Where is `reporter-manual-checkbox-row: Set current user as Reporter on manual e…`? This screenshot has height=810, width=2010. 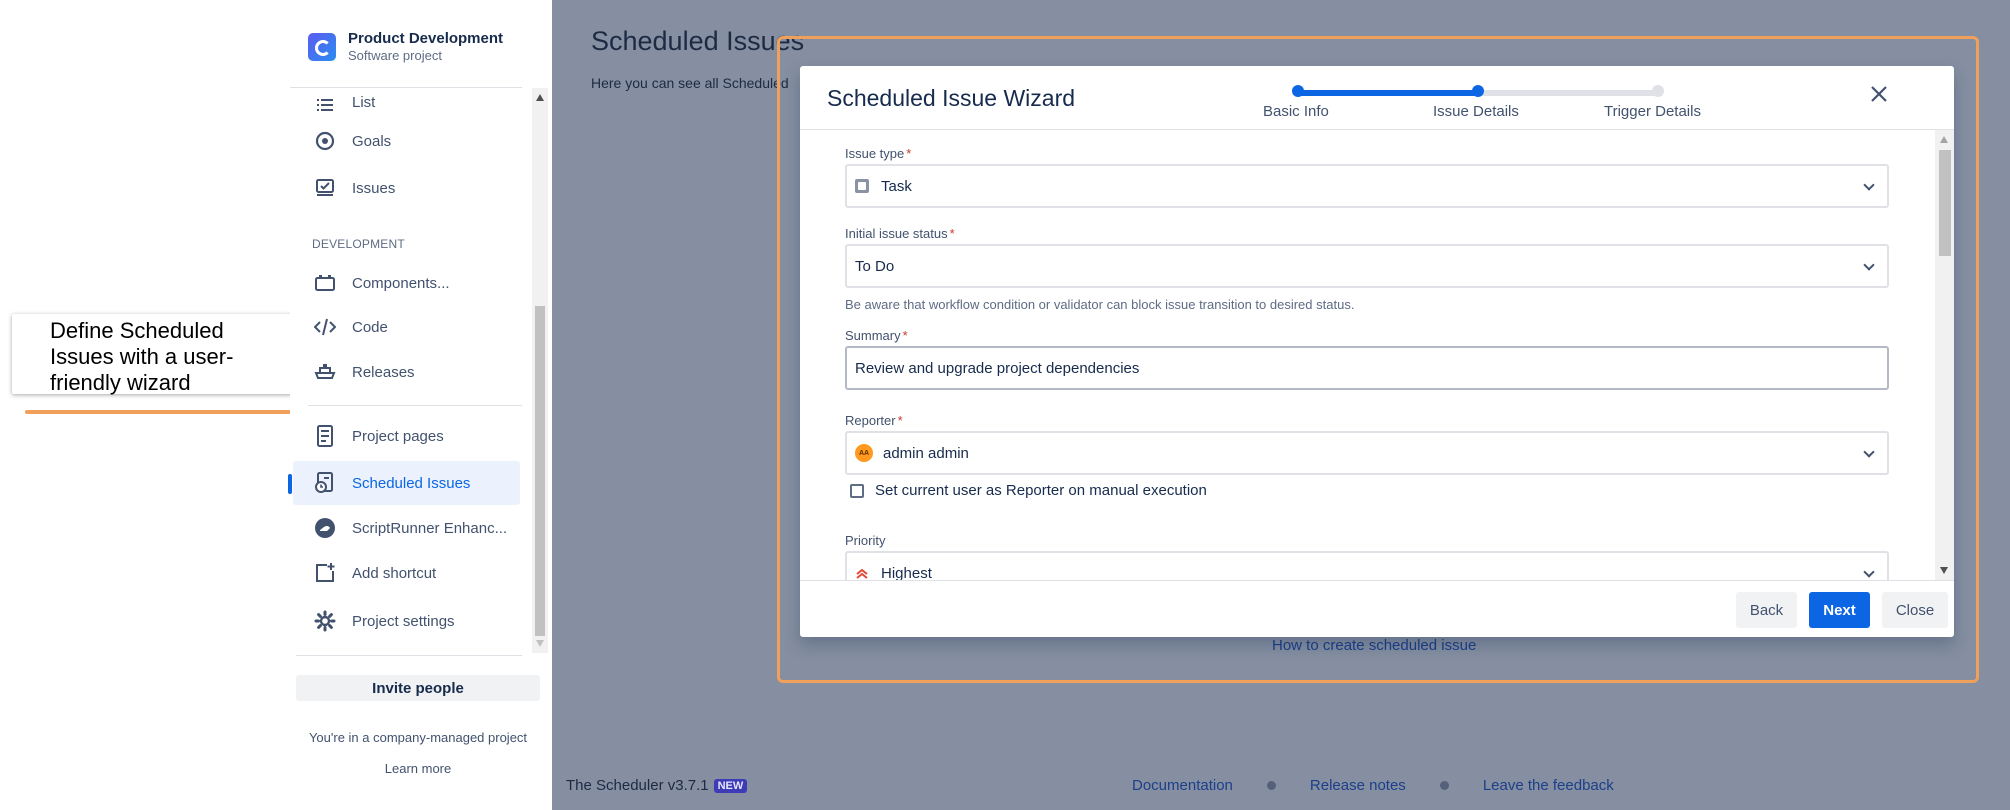
reporter-manual-checkbox-row: Set current user as Reporter on manual e… is located at coordinates (1028, 490).